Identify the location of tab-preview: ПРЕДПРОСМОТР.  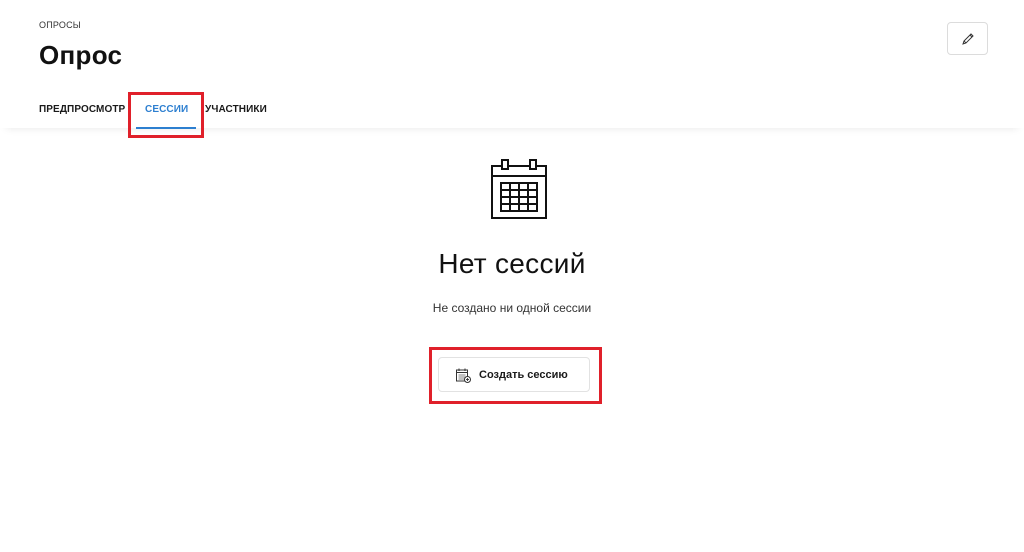
(82, 109).